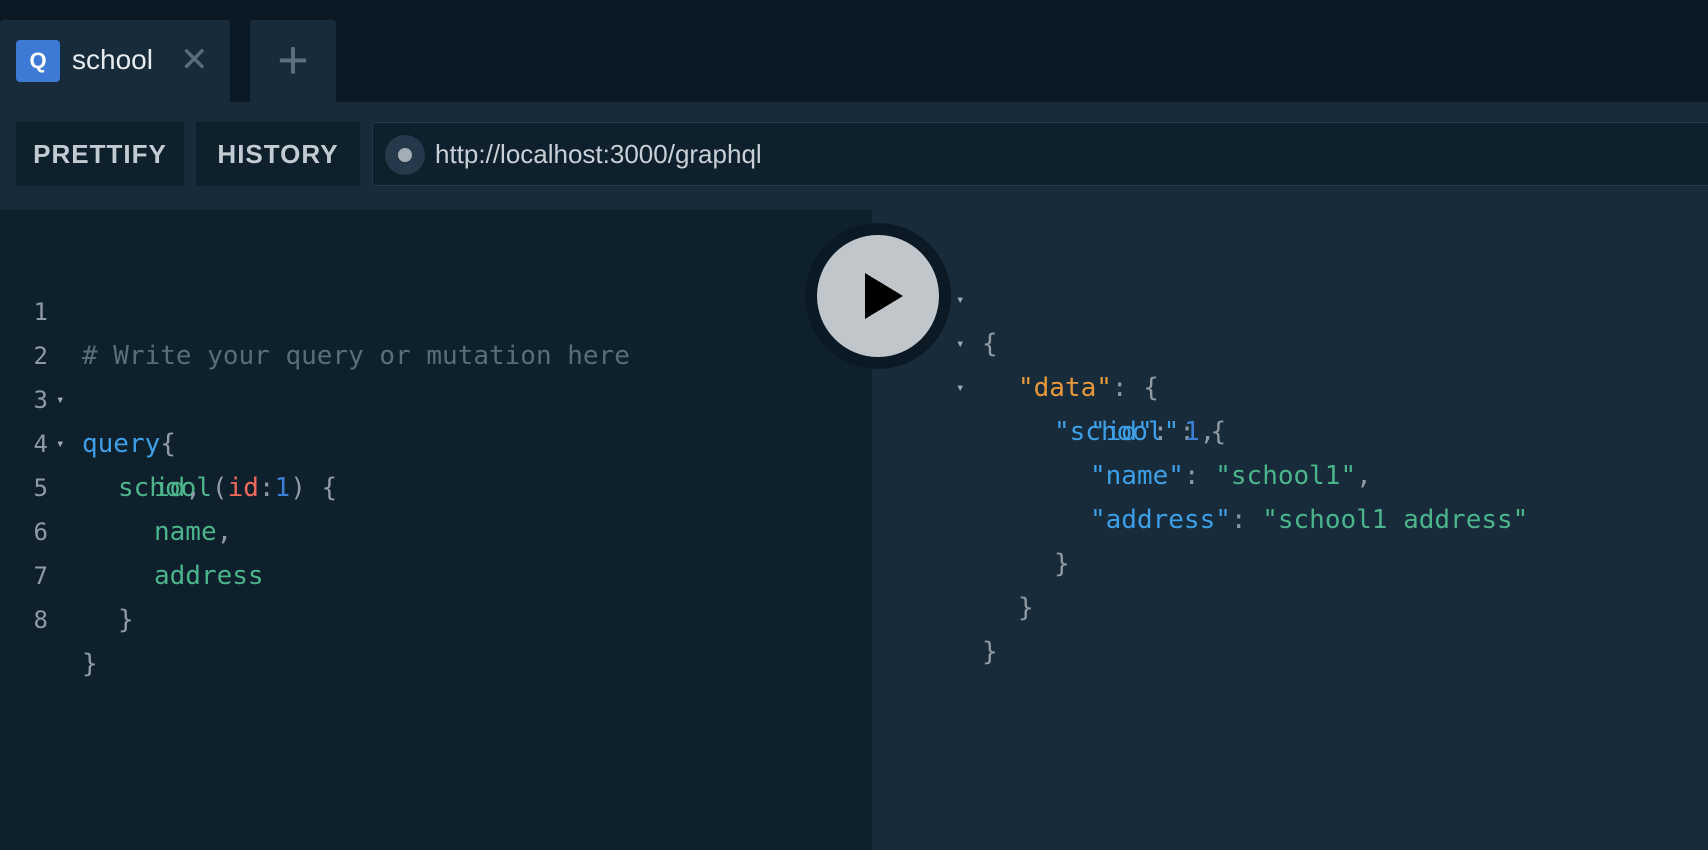 This screenshot has height=850, width=1708. I want to click on editor-line: 5 name,, so click(436, 484).